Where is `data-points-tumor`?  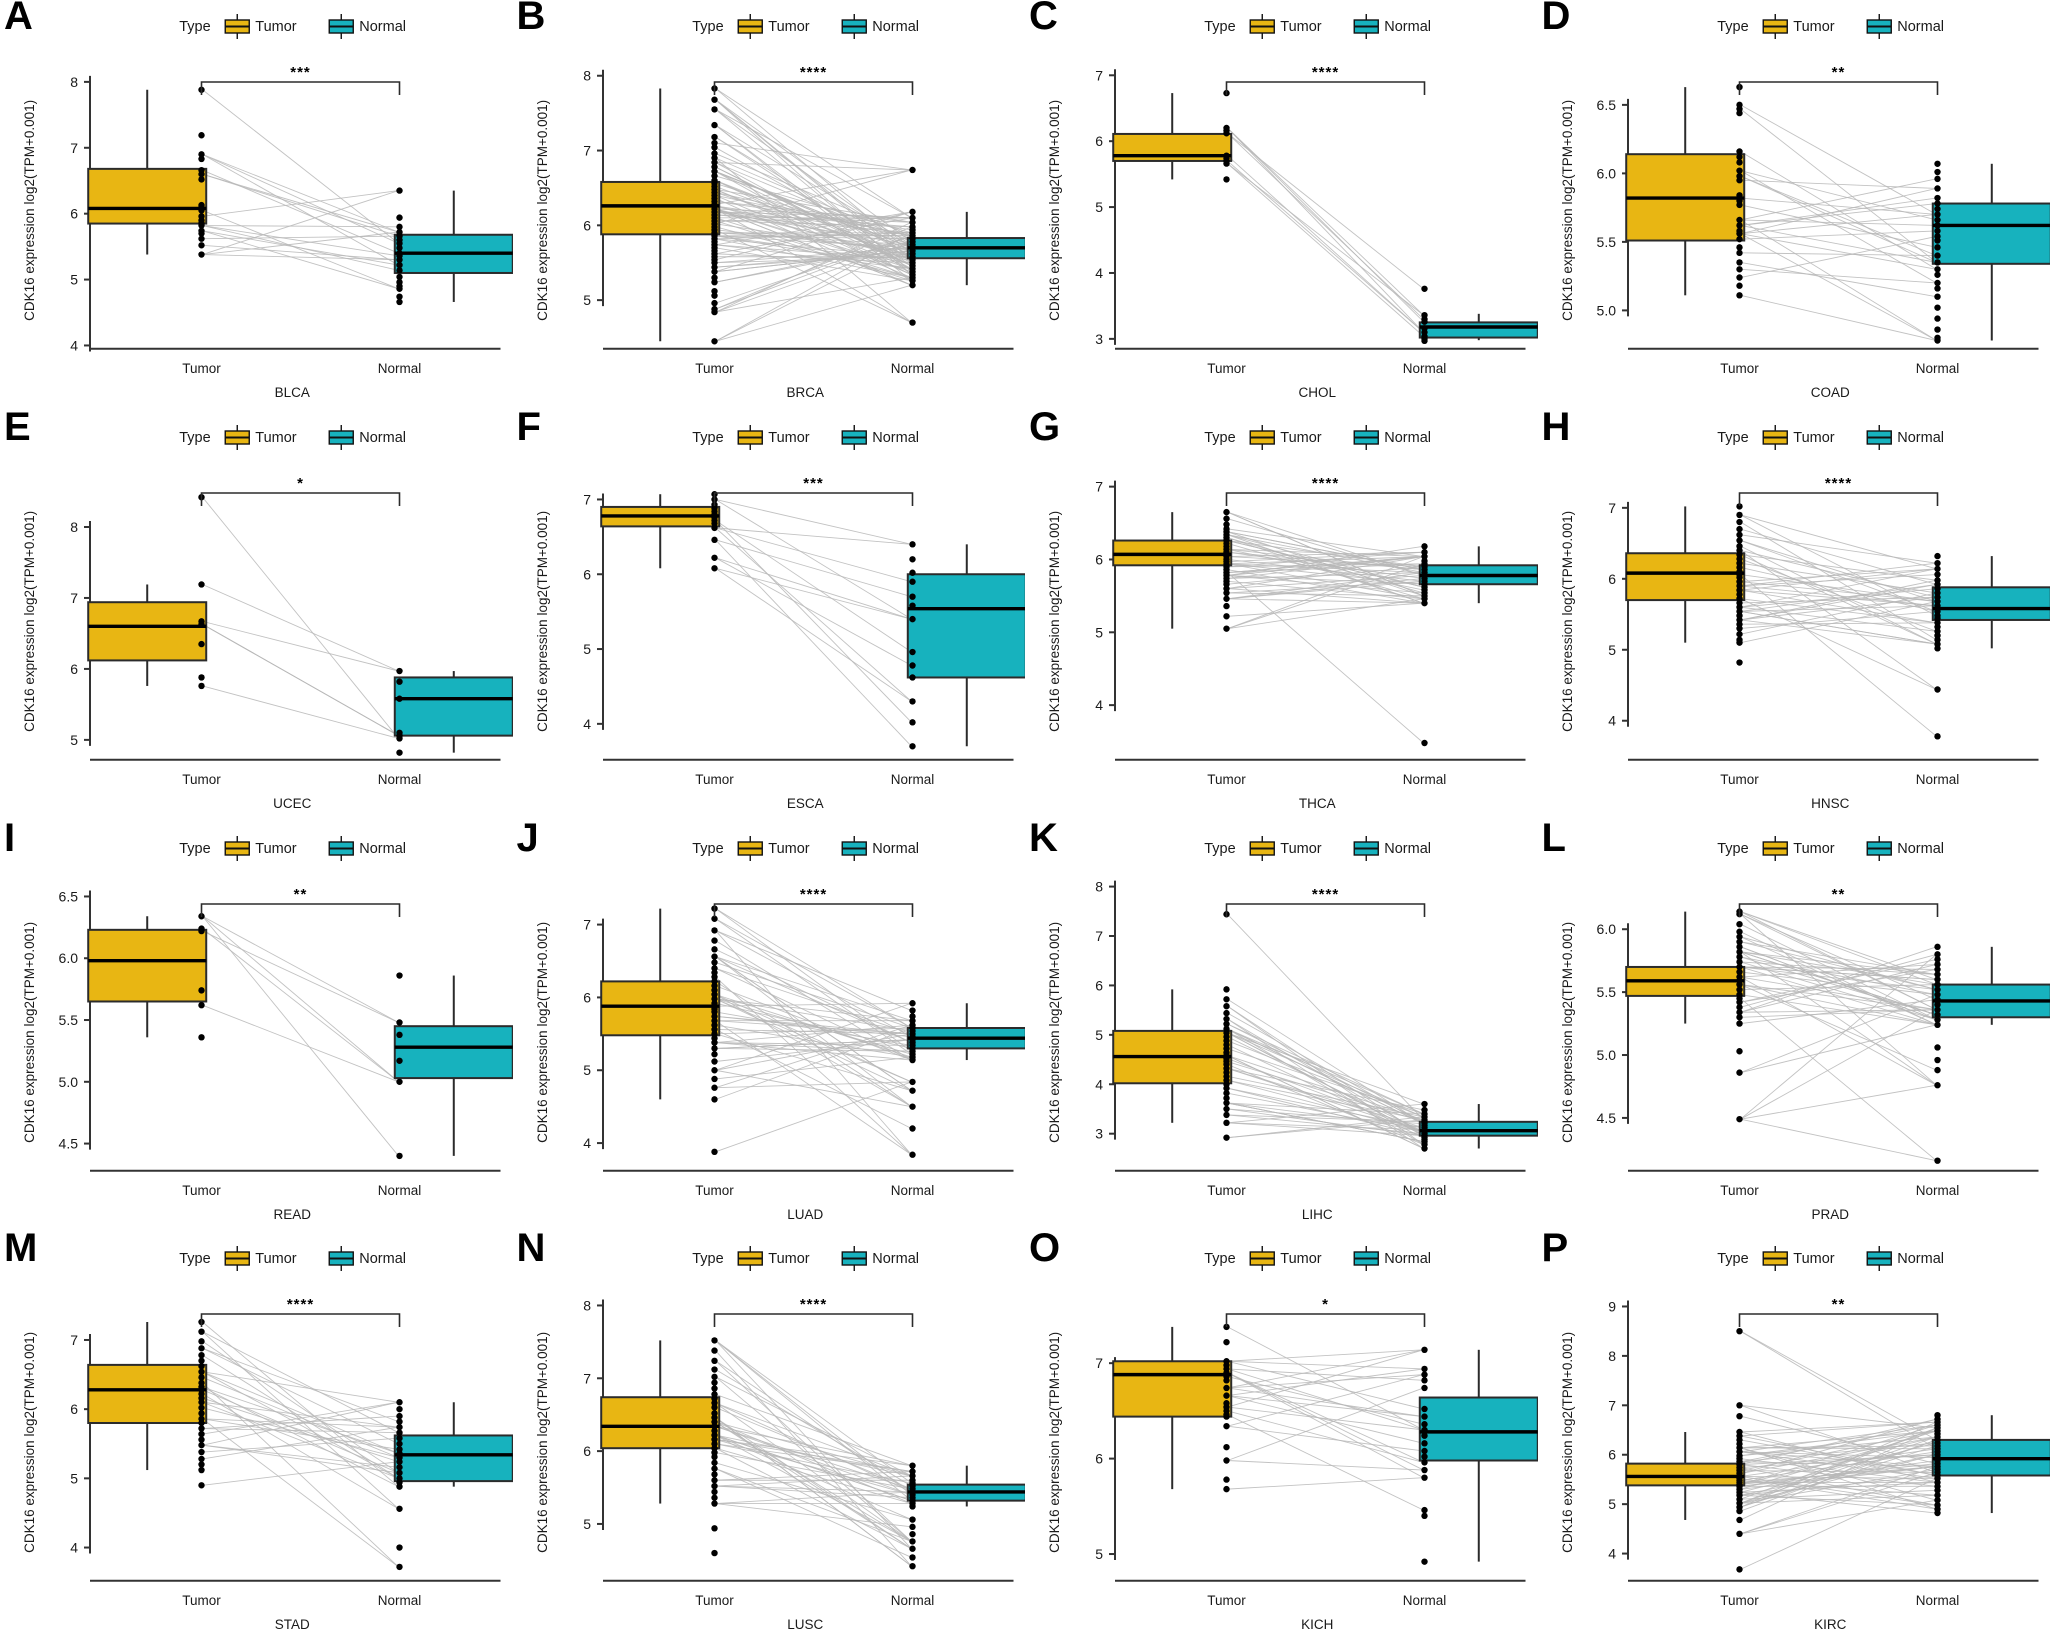 data-points-tumor is located at coordinates (1226, 1025).